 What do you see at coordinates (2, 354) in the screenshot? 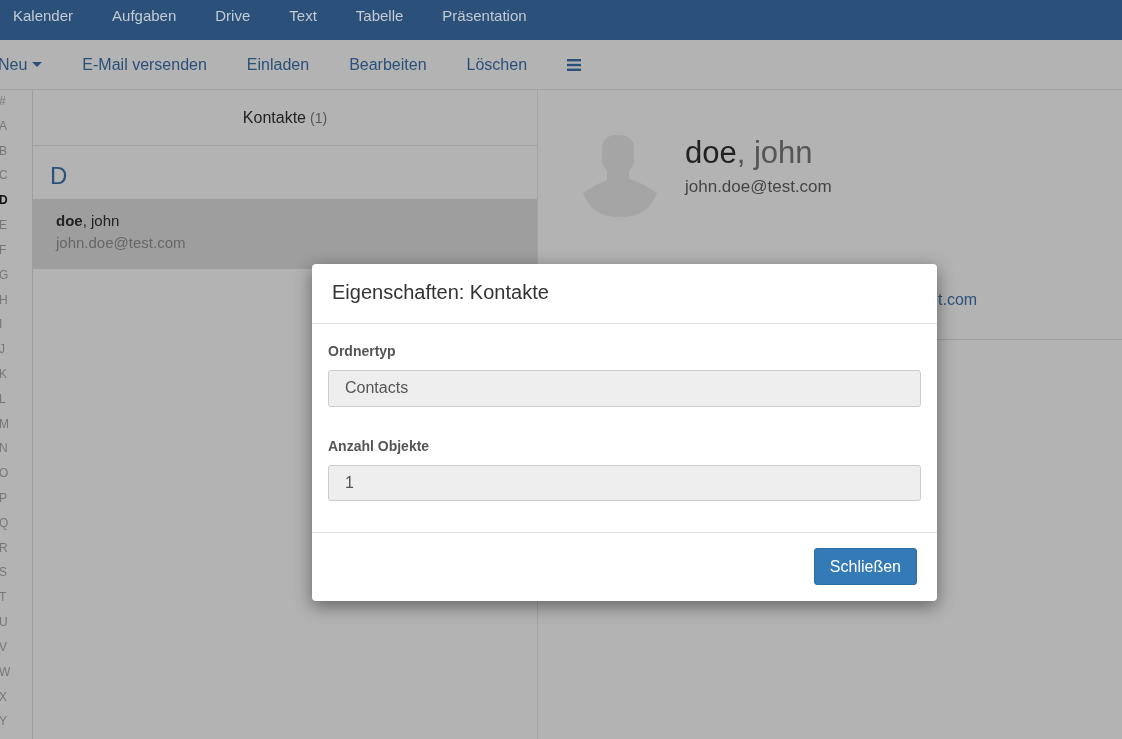
I see `index-letter: J` at bounding box center [2, 354].